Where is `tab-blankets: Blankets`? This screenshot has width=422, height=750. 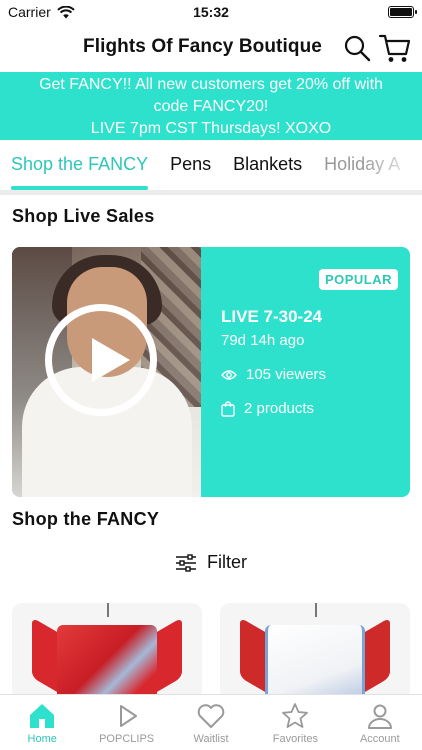
tab-blankets: Blankets is located at coordinates (267, 165).